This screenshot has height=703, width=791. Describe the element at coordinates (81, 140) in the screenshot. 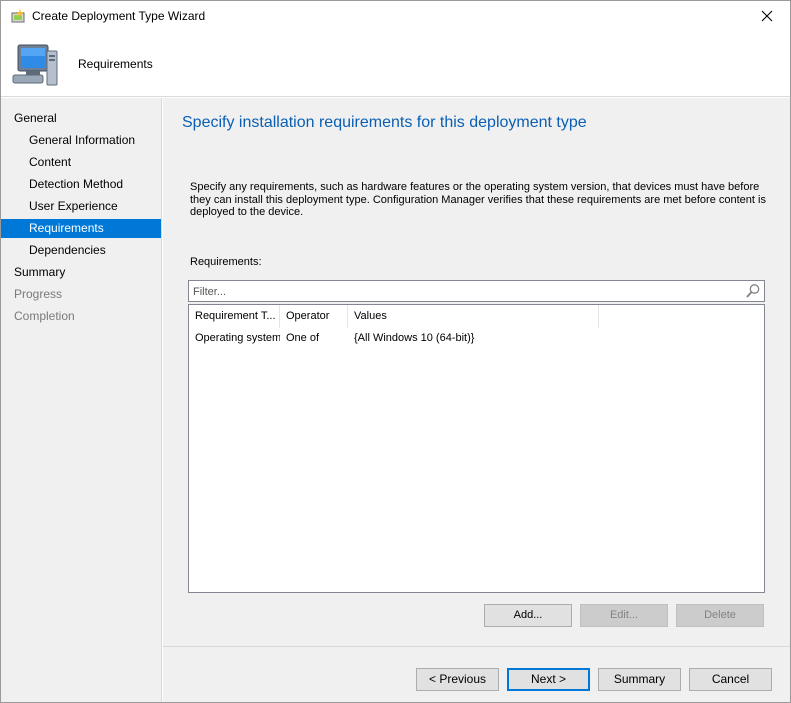

I see `nav-item-general-information: General Information` at that location.